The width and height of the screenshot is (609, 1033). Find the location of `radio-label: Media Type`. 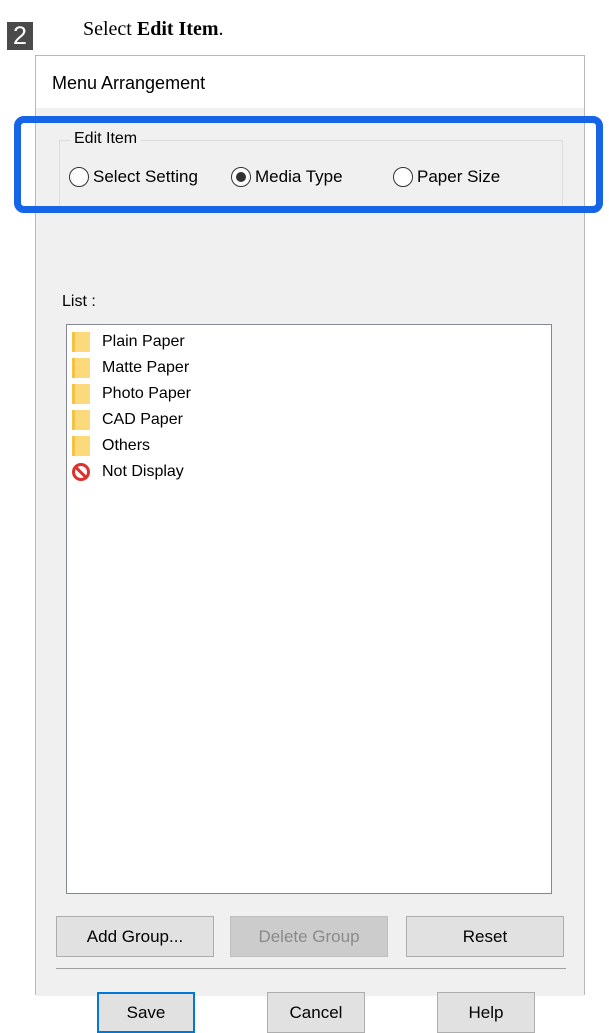

radio-label: Media Type is located at coordinates (299, 176).